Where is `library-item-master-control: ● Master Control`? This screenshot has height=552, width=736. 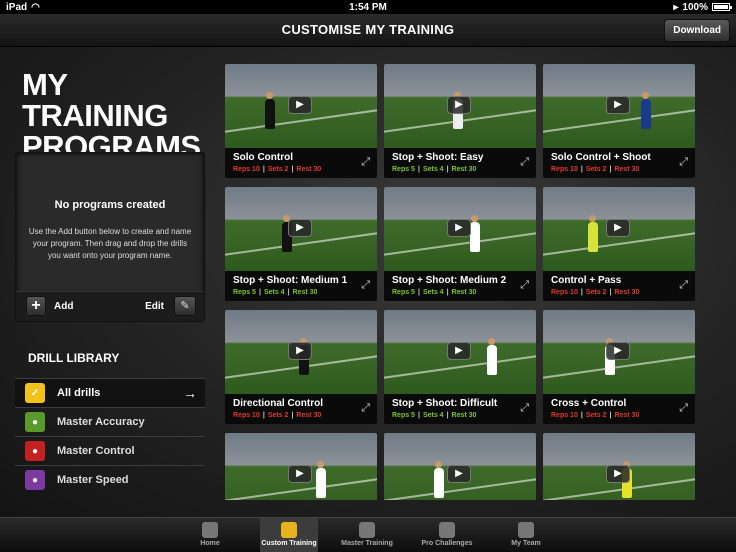
library-item-master-control: ● Master Control is located at coordinates (110, 450).